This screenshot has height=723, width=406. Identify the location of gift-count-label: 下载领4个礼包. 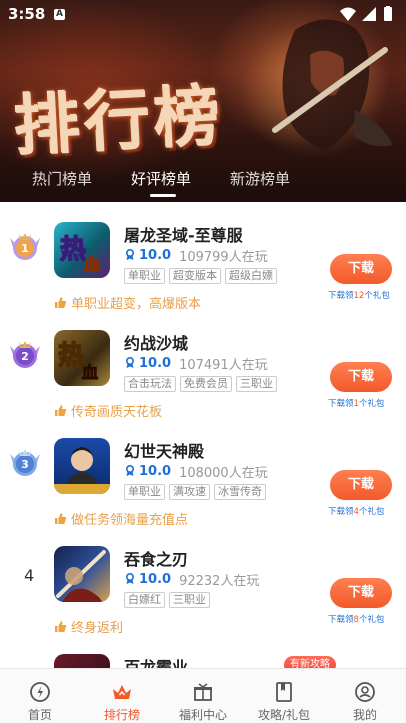
(356, 511).